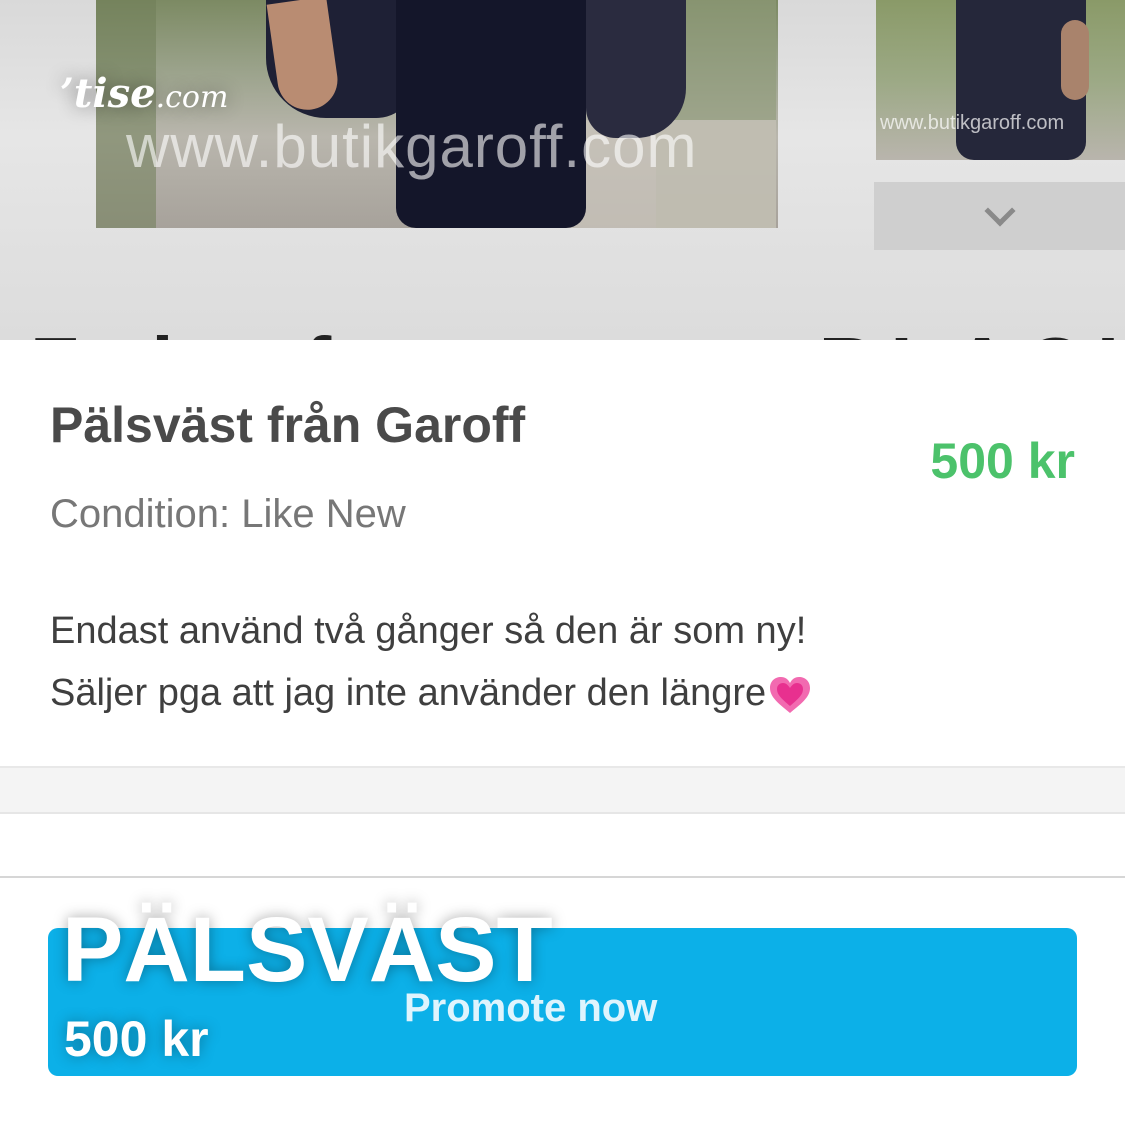 This screenshot has width=1125, height=1125. Describe the element at coordinates (1002, 461) in the screenshot. I see `listing-price: 500 kr` at that location.